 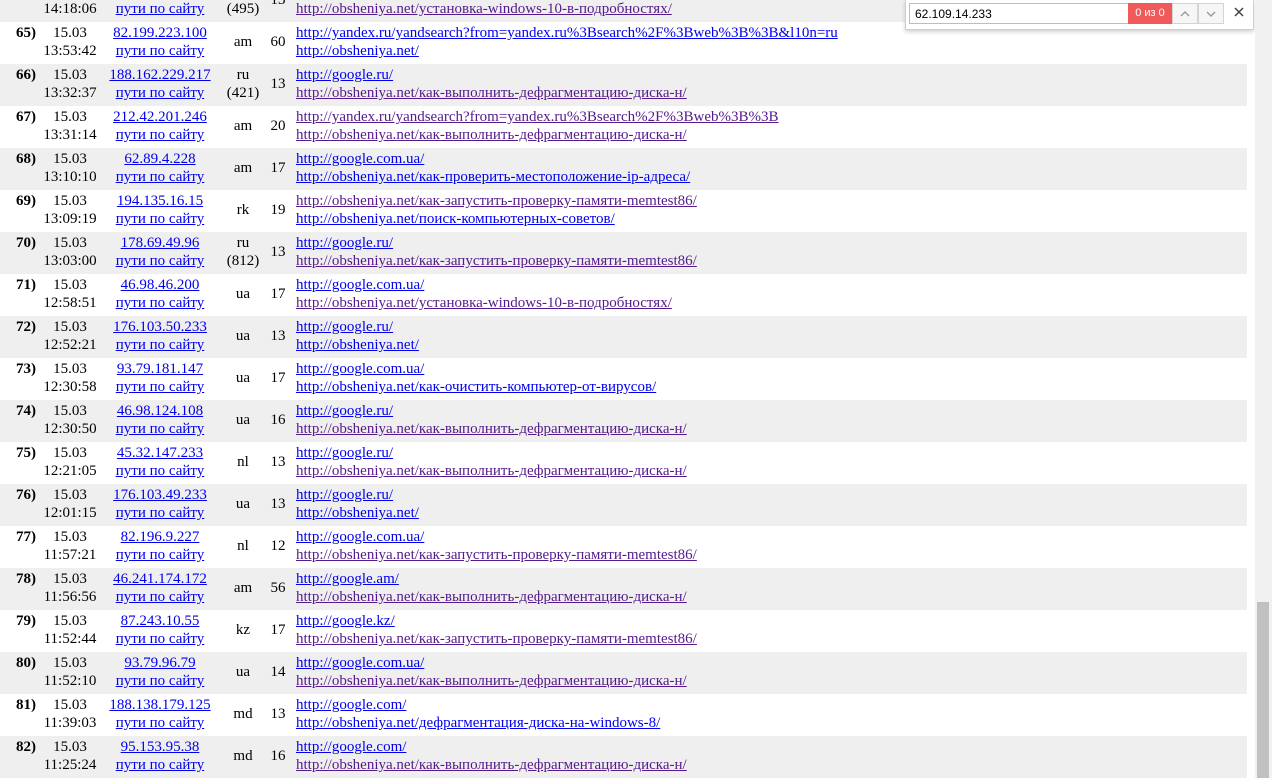 What do you see at coordinates (160, 159) in the screenshot?
I see `ip-address-link: 62.89.4.228` at bounding box center [160, 159].